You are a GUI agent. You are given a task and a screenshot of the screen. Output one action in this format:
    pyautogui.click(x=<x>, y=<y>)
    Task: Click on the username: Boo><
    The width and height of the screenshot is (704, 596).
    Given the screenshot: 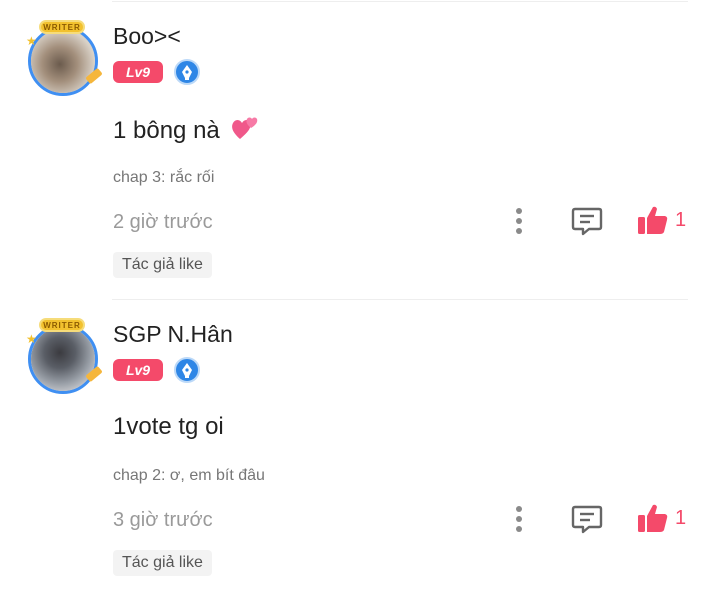 What is the action you would take?
    pyautogui.click(x=147, y=36)
    